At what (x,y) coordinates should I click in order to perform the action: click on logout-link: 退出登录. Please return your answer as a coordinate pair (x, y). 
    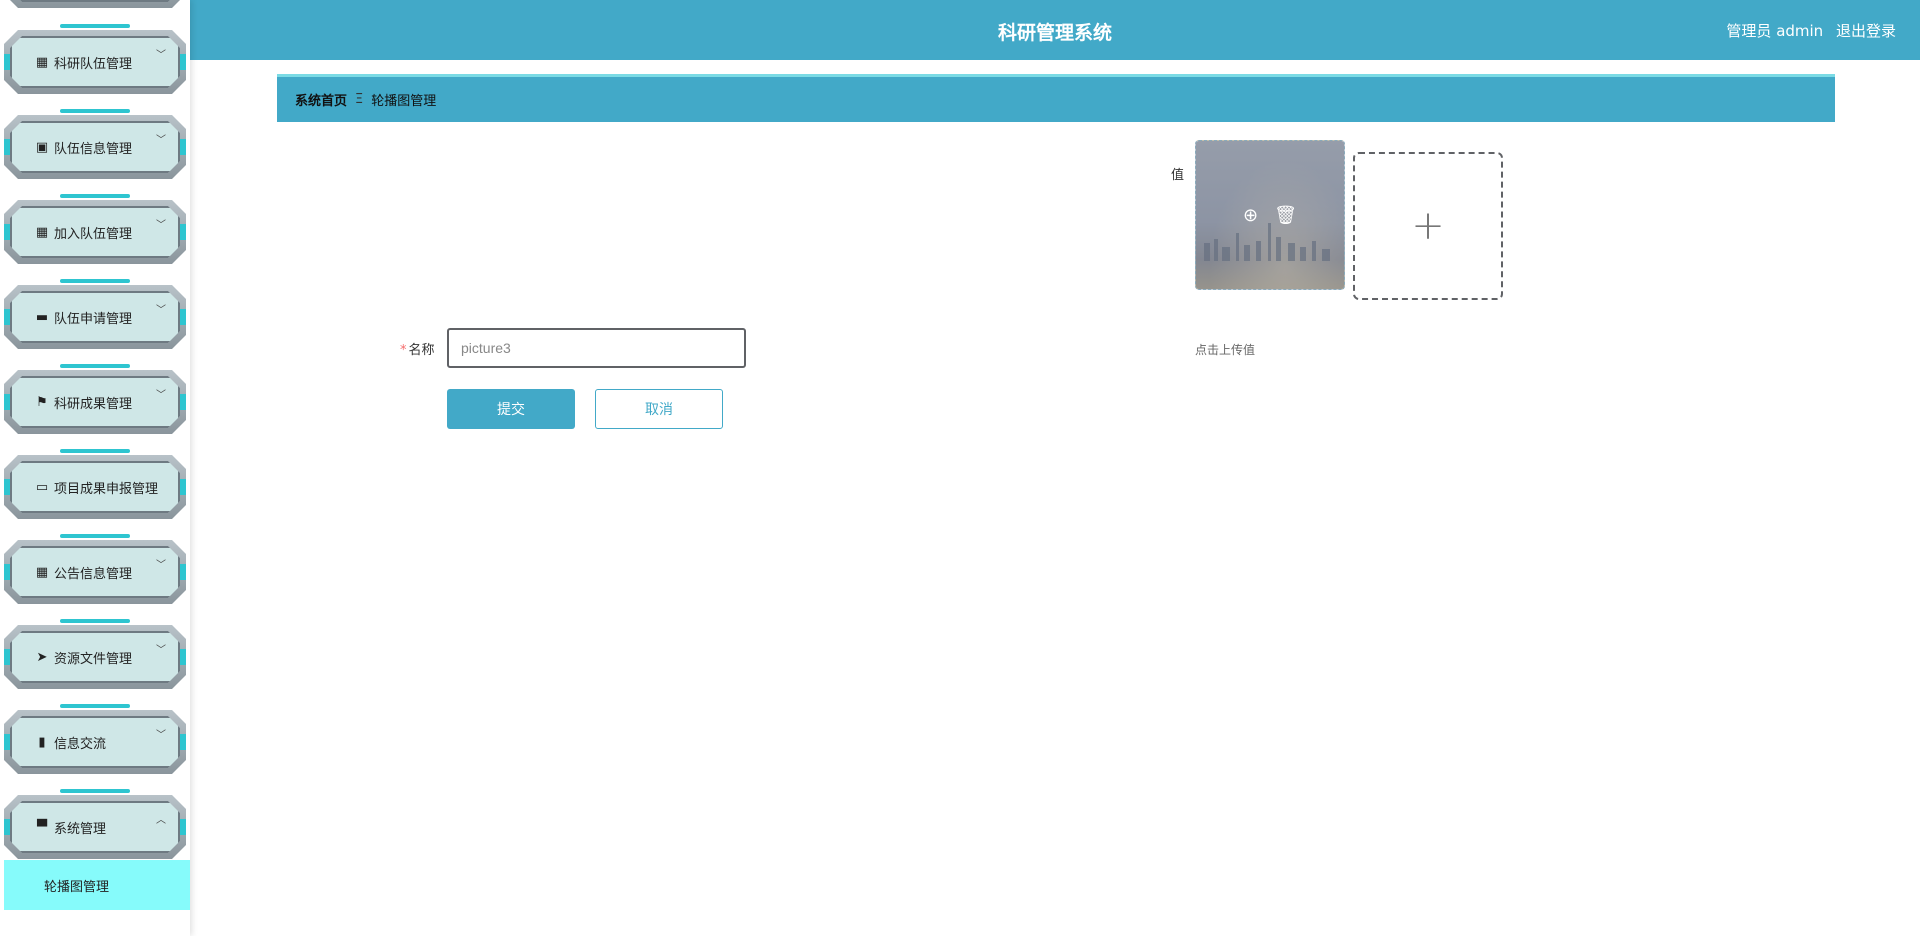
    Looking at the image, I should click on (1866, 31).